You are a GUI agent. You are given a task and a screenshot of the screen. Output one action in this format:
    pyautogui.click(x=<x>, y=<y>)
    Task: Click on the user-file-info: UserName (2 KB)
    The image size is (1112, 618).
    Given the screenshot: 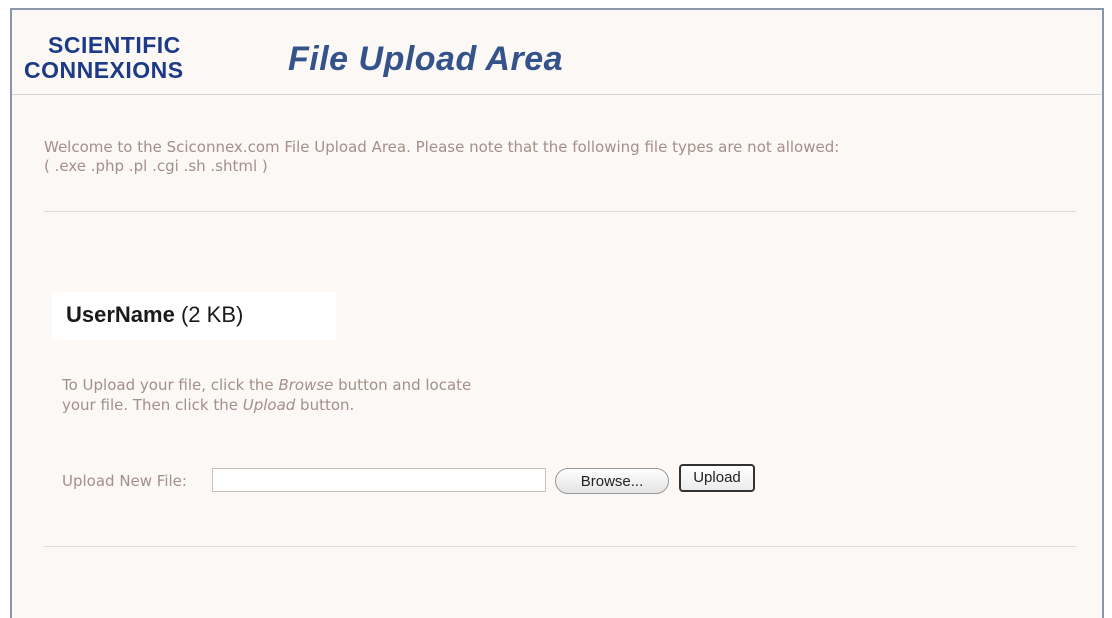 What is the action you would take?
    pyautogui.click(x=154, y=315)
    